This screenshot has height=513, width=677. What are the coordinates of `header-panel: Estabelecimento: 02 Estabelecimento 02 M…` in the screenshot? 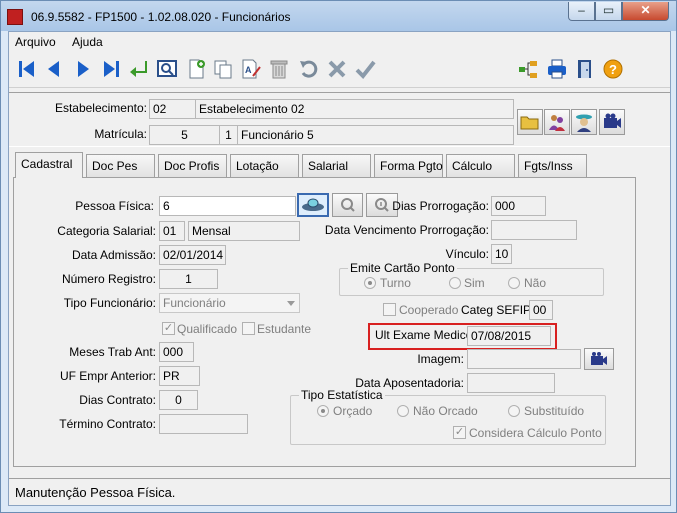 It's located at (339, 119).